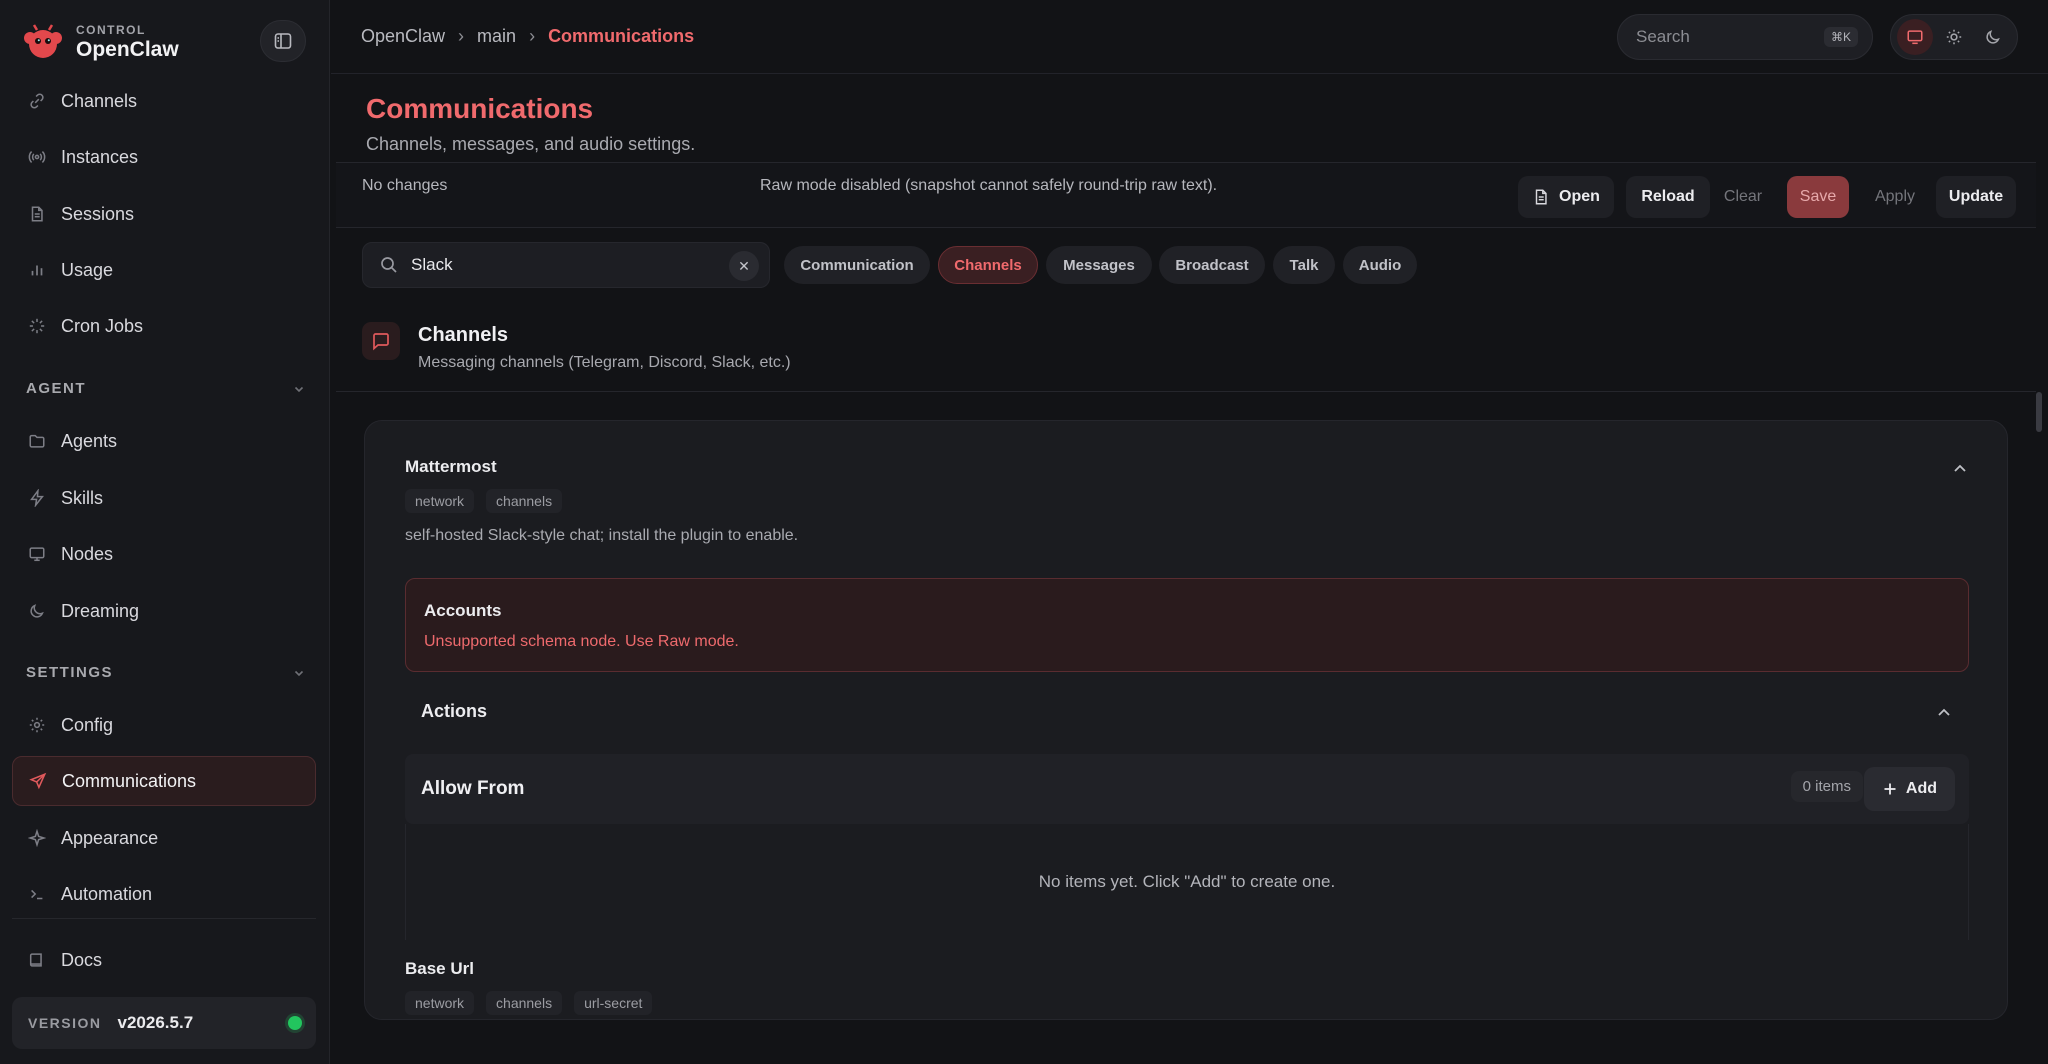  I want to click on file-icon, so click(1541, 197).